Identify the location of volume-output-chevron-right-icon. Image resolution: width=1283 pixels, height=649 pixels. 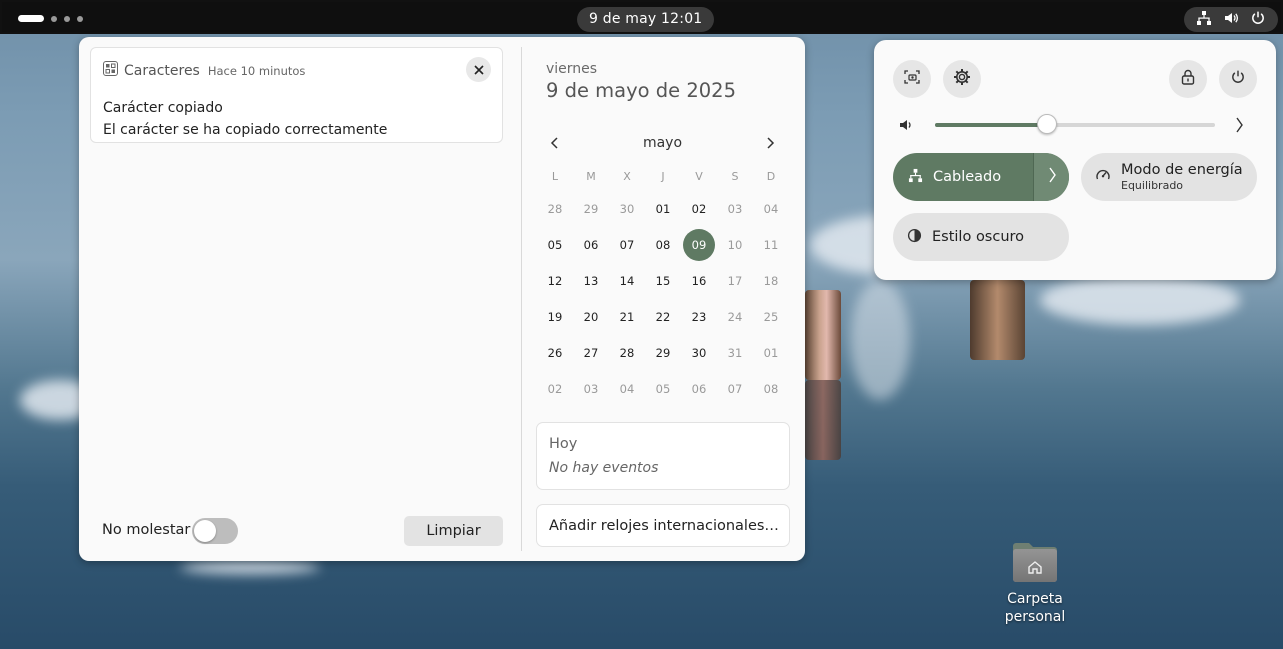
(1239, 127).